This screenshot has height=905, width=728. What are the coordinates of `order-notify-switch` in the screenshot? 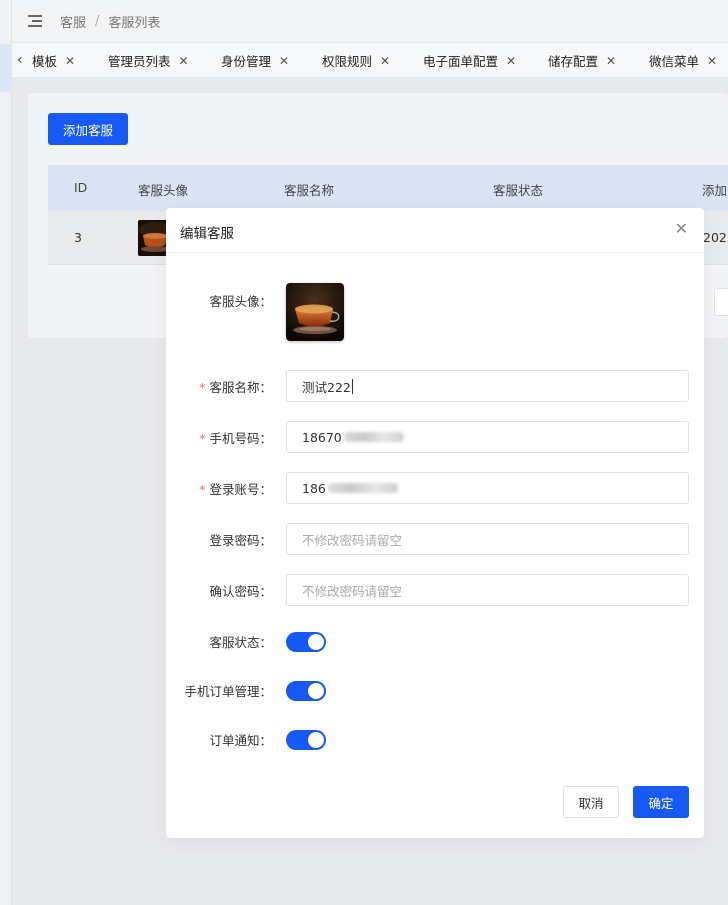 It's located at (306, 740).